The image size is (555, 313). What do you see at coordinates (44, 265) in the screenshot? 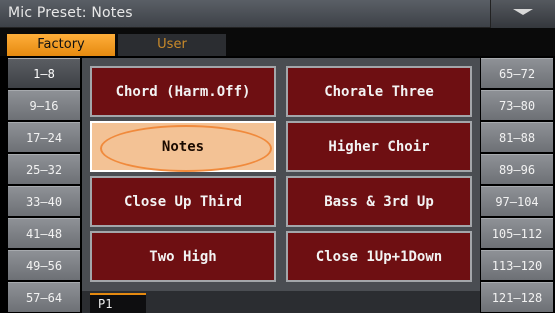
I see `range-button-49-56: 49–56` at bounding box center [44, 265].